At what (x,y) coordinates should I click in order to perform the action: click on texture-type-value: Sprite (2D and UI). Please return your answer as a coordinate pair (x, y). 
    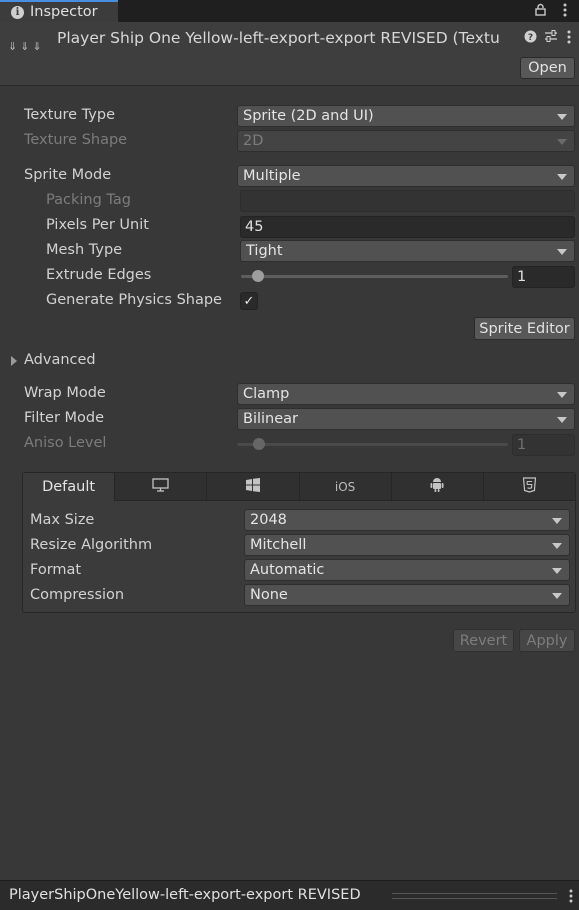
    Looking at the image, I should click on (308, 116).